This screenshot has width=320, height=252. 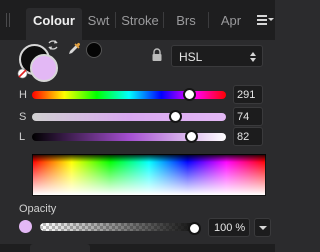 What do you see at coordinates (217, 56) in the screenshot?
I see `color-model-select: HSL` at bounding box center [217, 56].